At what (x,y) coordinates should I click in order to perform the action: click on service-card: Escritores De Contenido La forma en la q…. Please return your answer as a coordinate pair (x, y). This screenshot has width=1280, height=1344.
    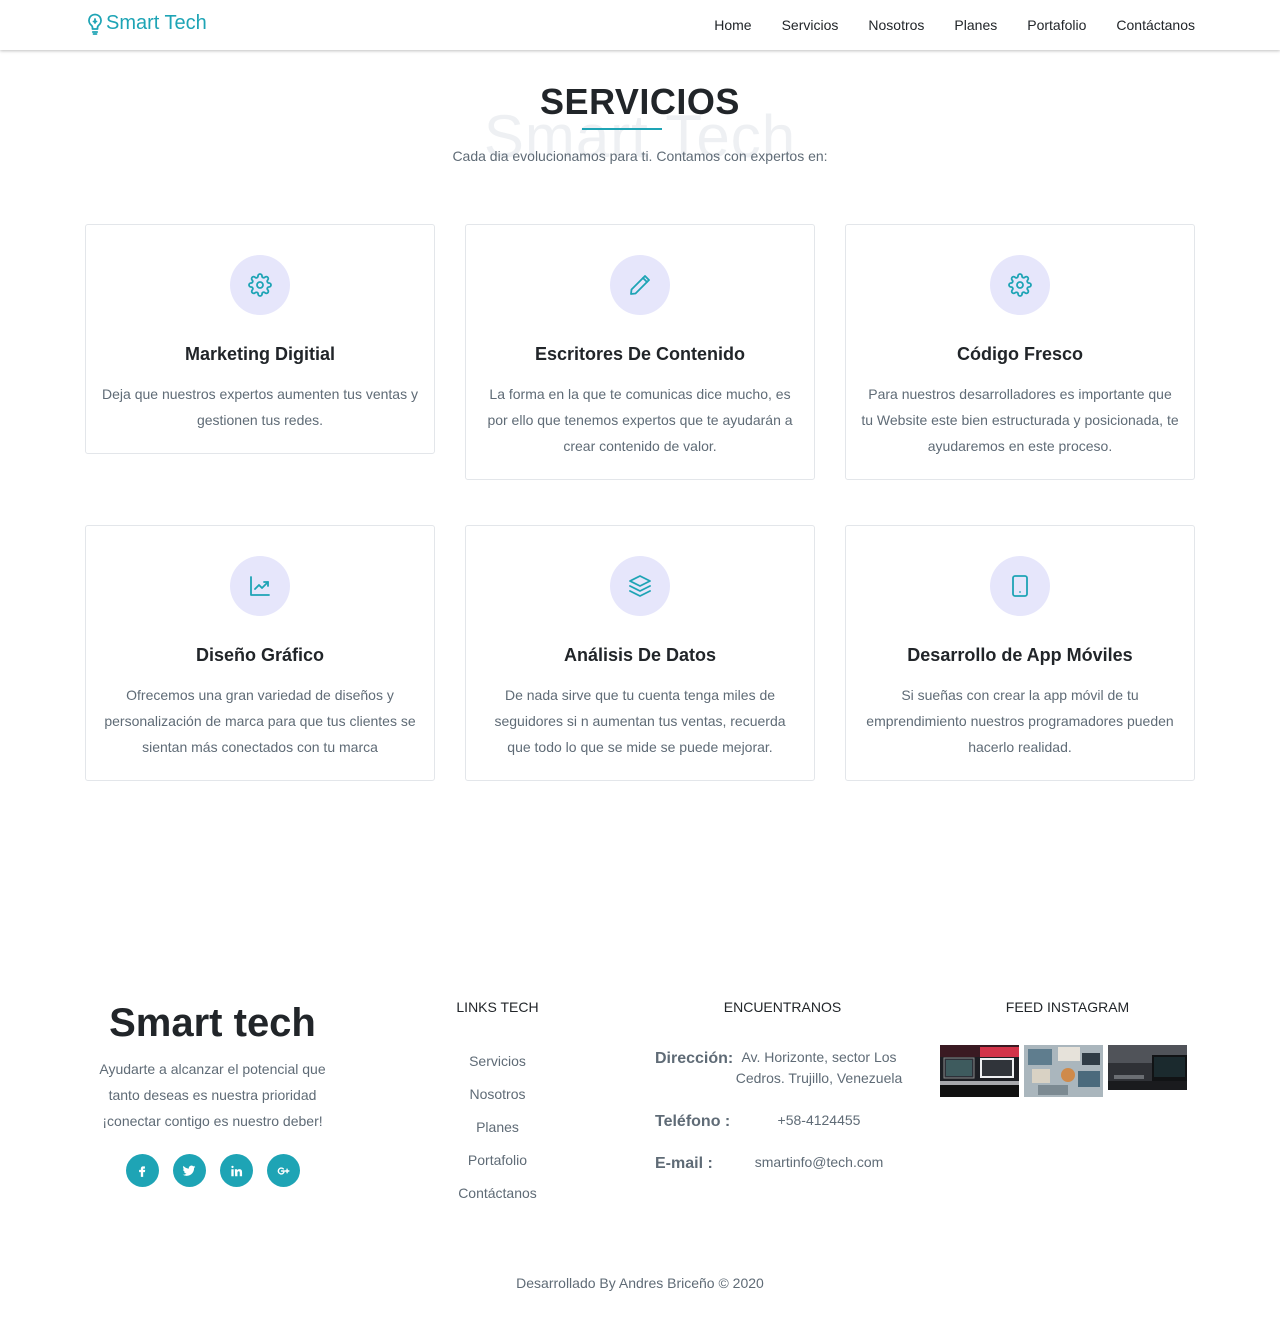
    Looking at the image, I should click on (640, 352).